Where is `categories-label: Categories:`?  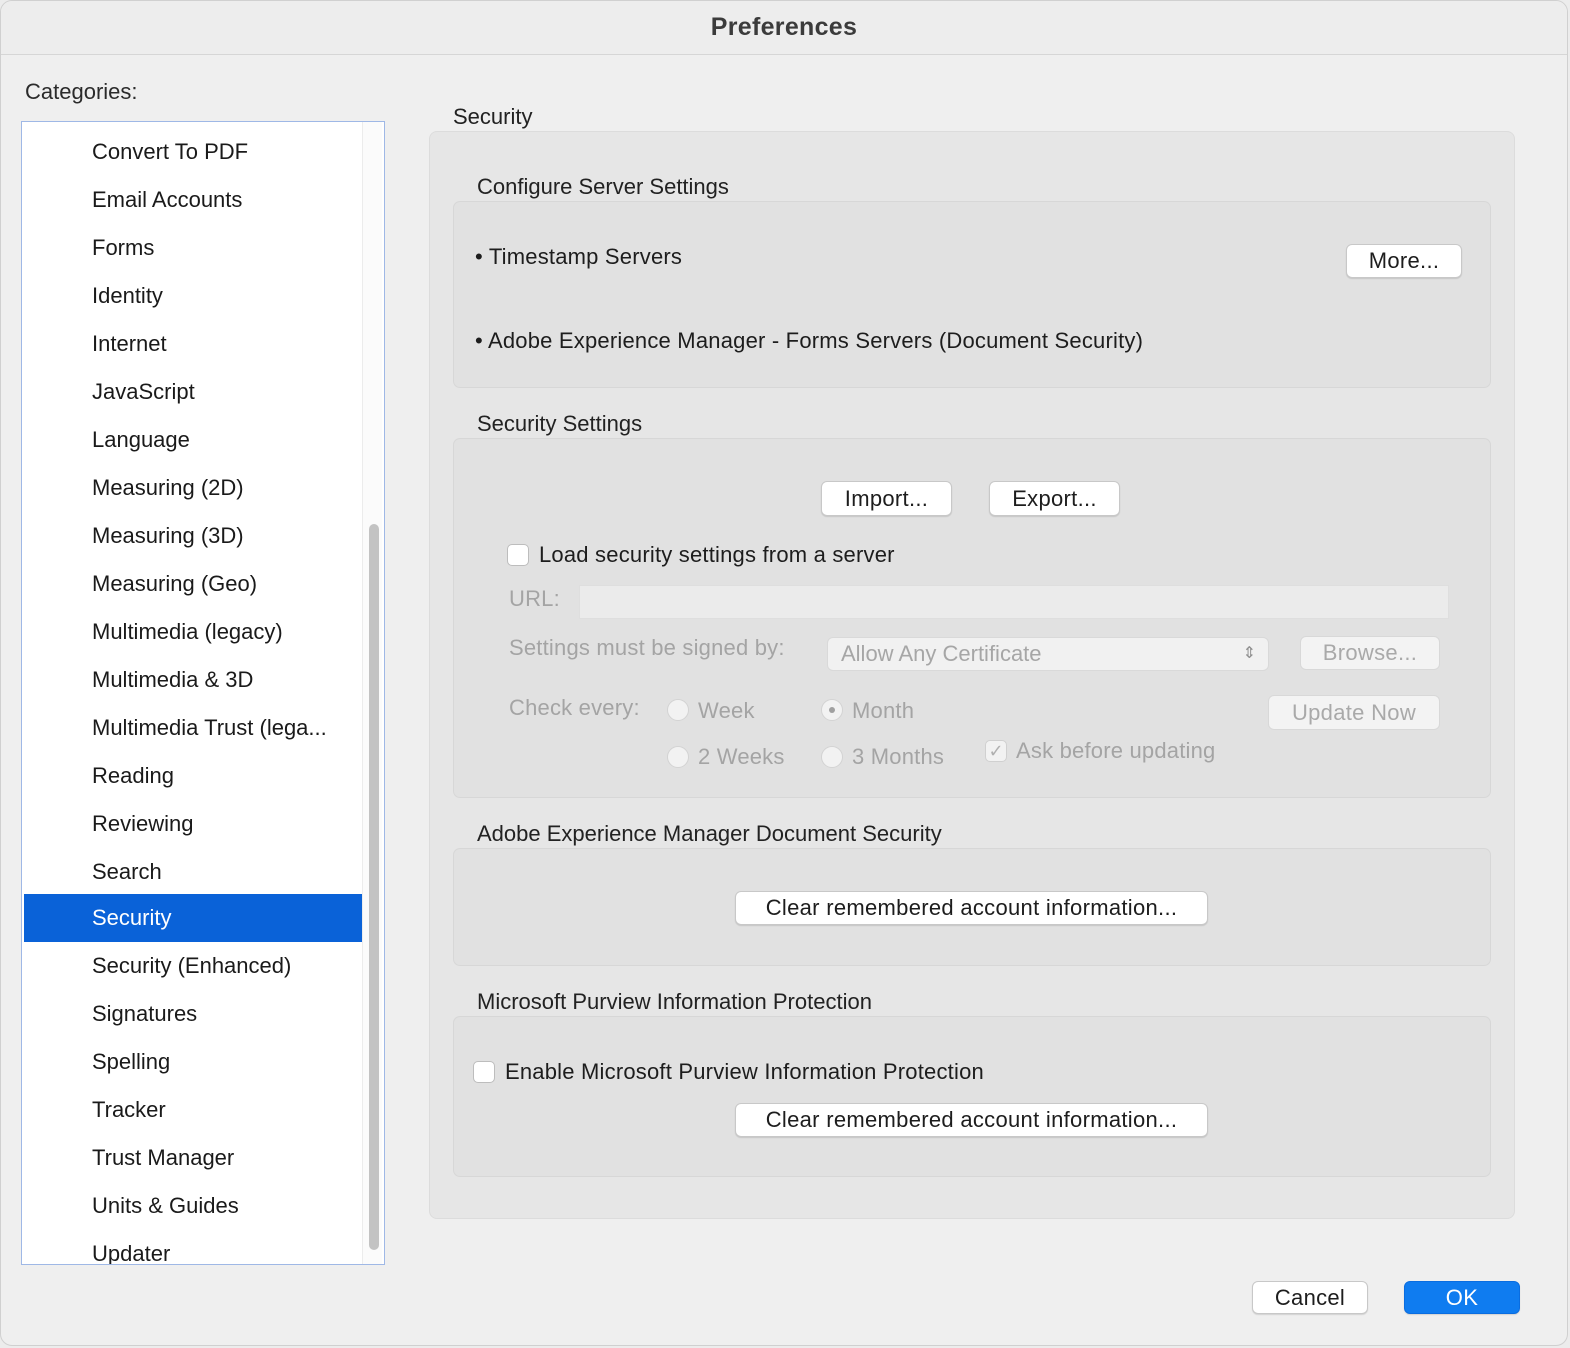 categories-label: Categories: is located at coordinates (81, 91).